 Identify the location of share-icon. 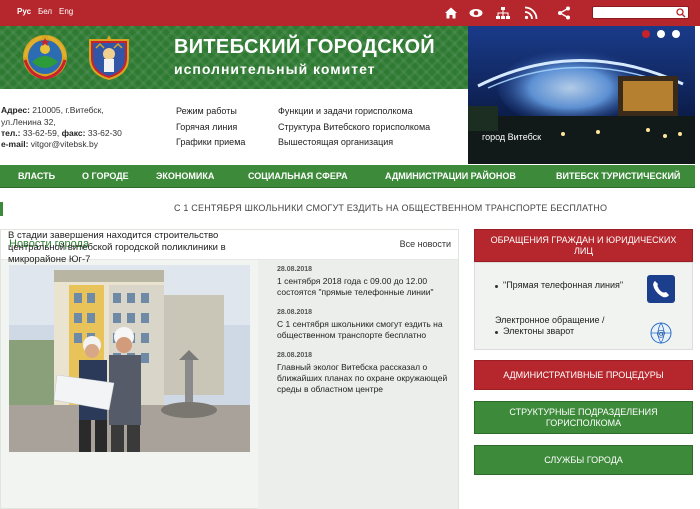
(564, 13).